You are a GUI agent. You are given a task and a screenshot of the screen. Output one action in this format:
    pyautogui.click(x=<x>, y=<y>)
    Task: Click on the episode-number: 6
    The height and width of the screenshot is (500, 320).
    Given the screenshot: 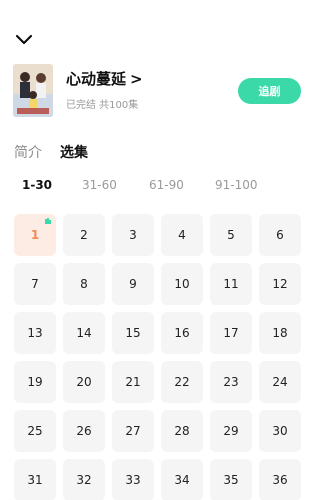 What is the action you would take?
    pyautogui.click(x=280, y=235)
    